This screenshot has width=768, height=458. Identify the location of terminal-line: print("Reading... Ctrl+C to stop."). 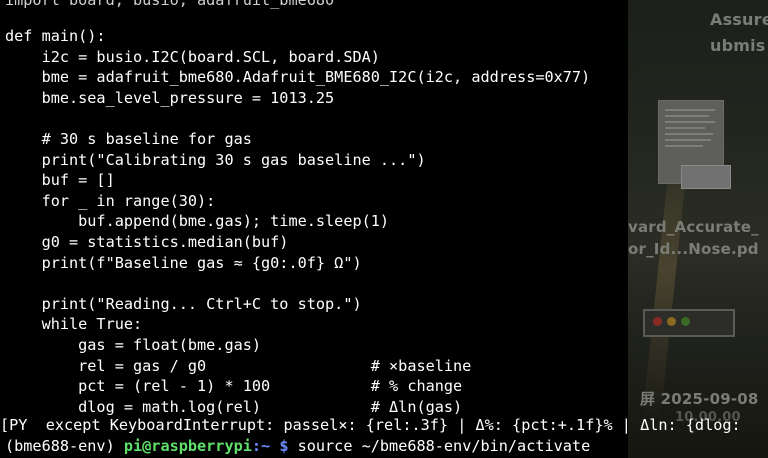
(183, 303).